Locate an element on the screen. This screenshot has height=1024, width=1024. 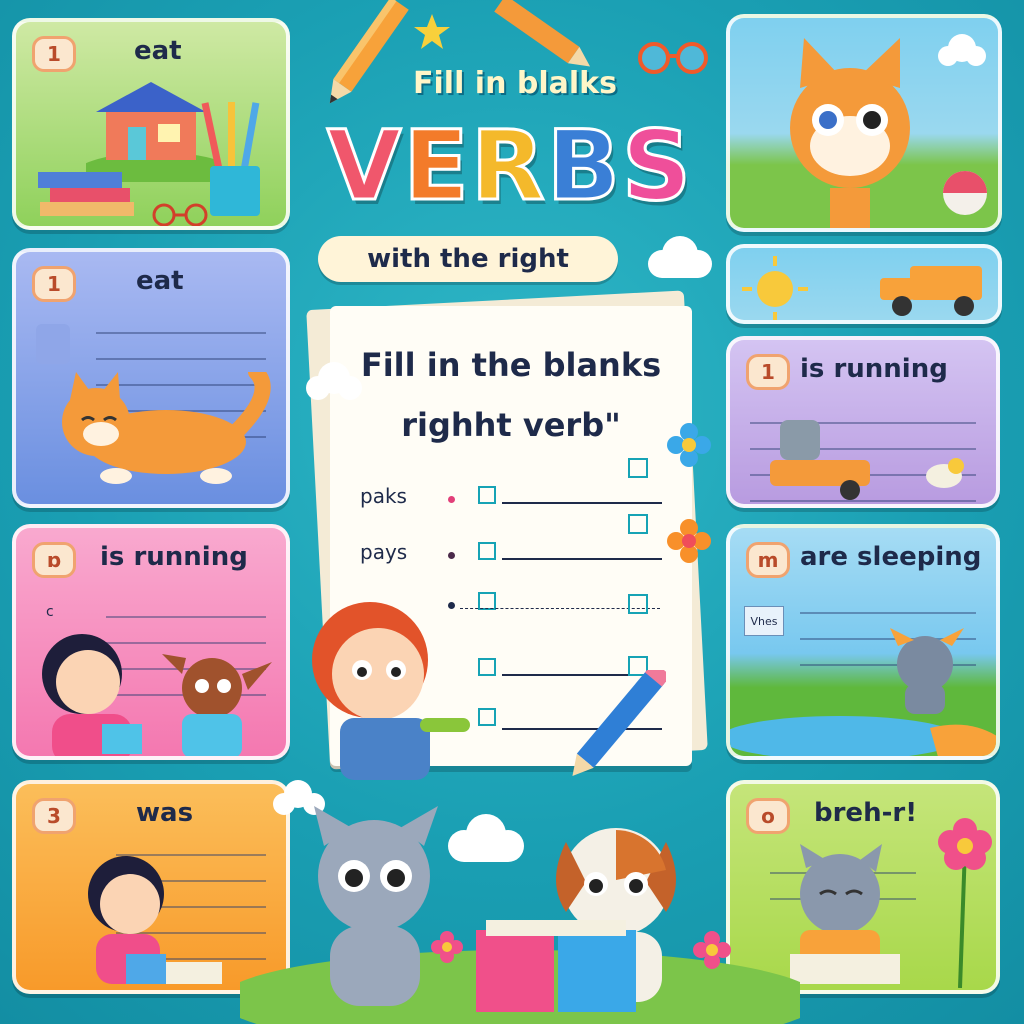
card-badge: 3 is located at coordinates (54, 816).